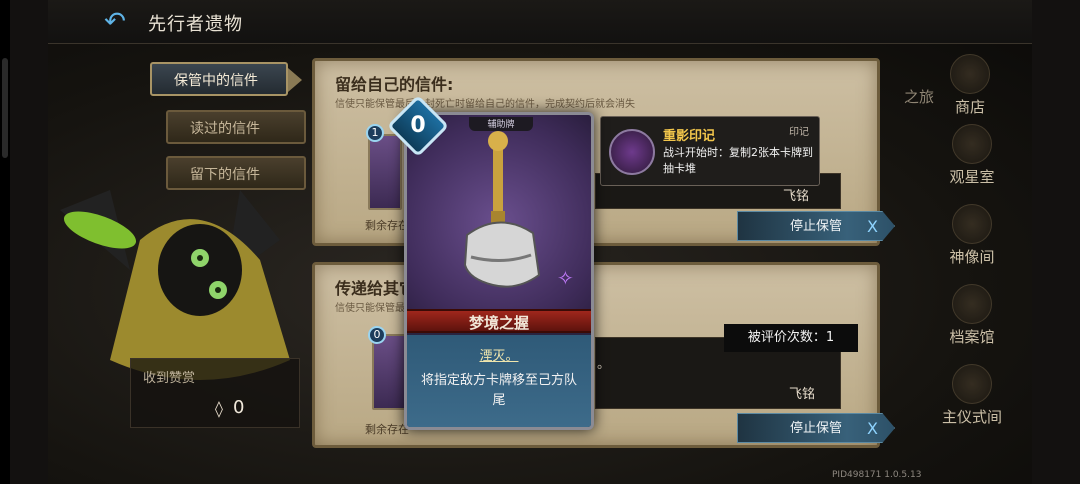 Image resolution: width=1080 pixels, height=484 pixels. I want to click on nav-label: 神像间, so click(972, 257).